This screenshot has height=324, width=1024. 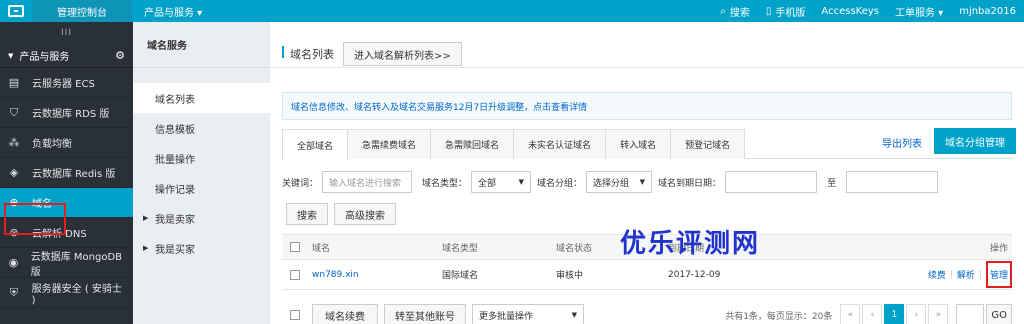 I want to click on caret-down-icon: ▼, so click(x=11, y=55).